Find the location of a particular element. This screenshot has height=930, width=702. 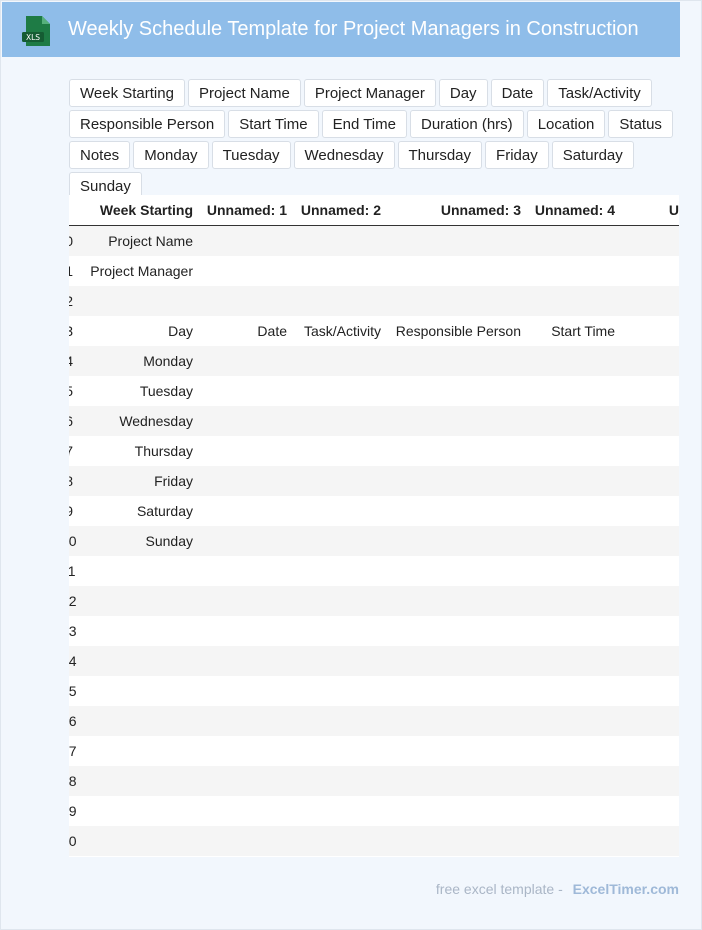

column-tag: Tuesday is located at coordinates (251, 155).